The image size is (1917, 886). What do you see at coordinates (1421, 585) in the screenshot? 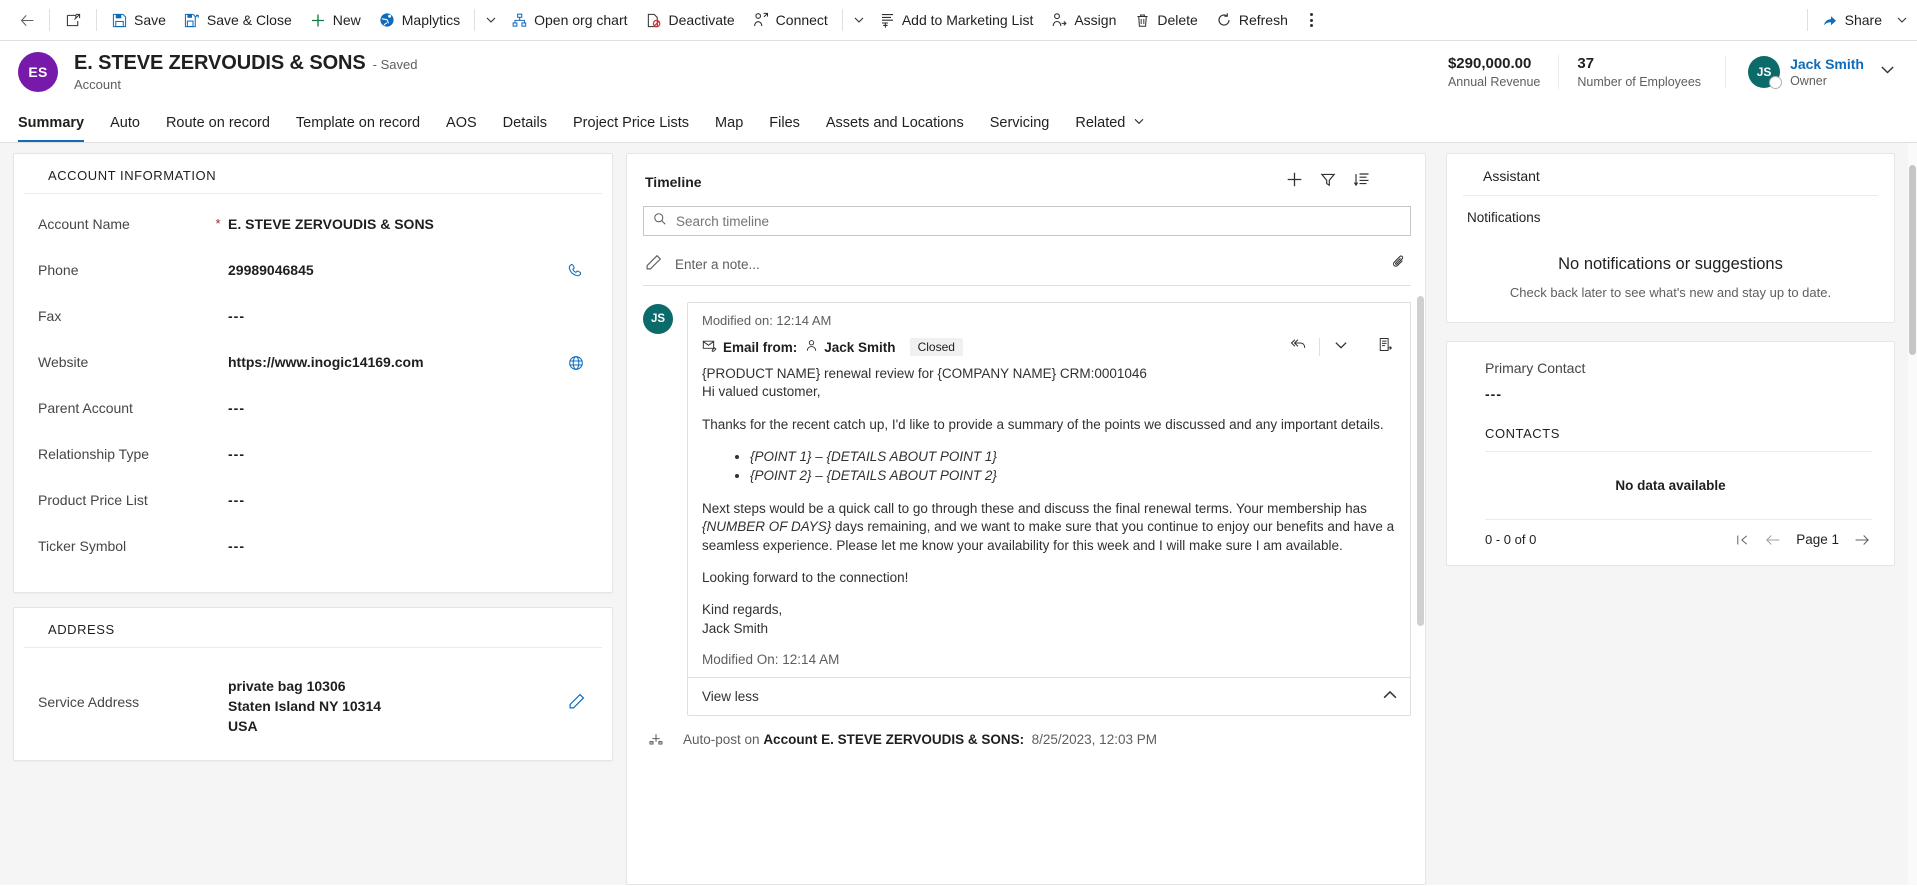
I see `timeline-scrollbar` at bounding box center [1421, 585].